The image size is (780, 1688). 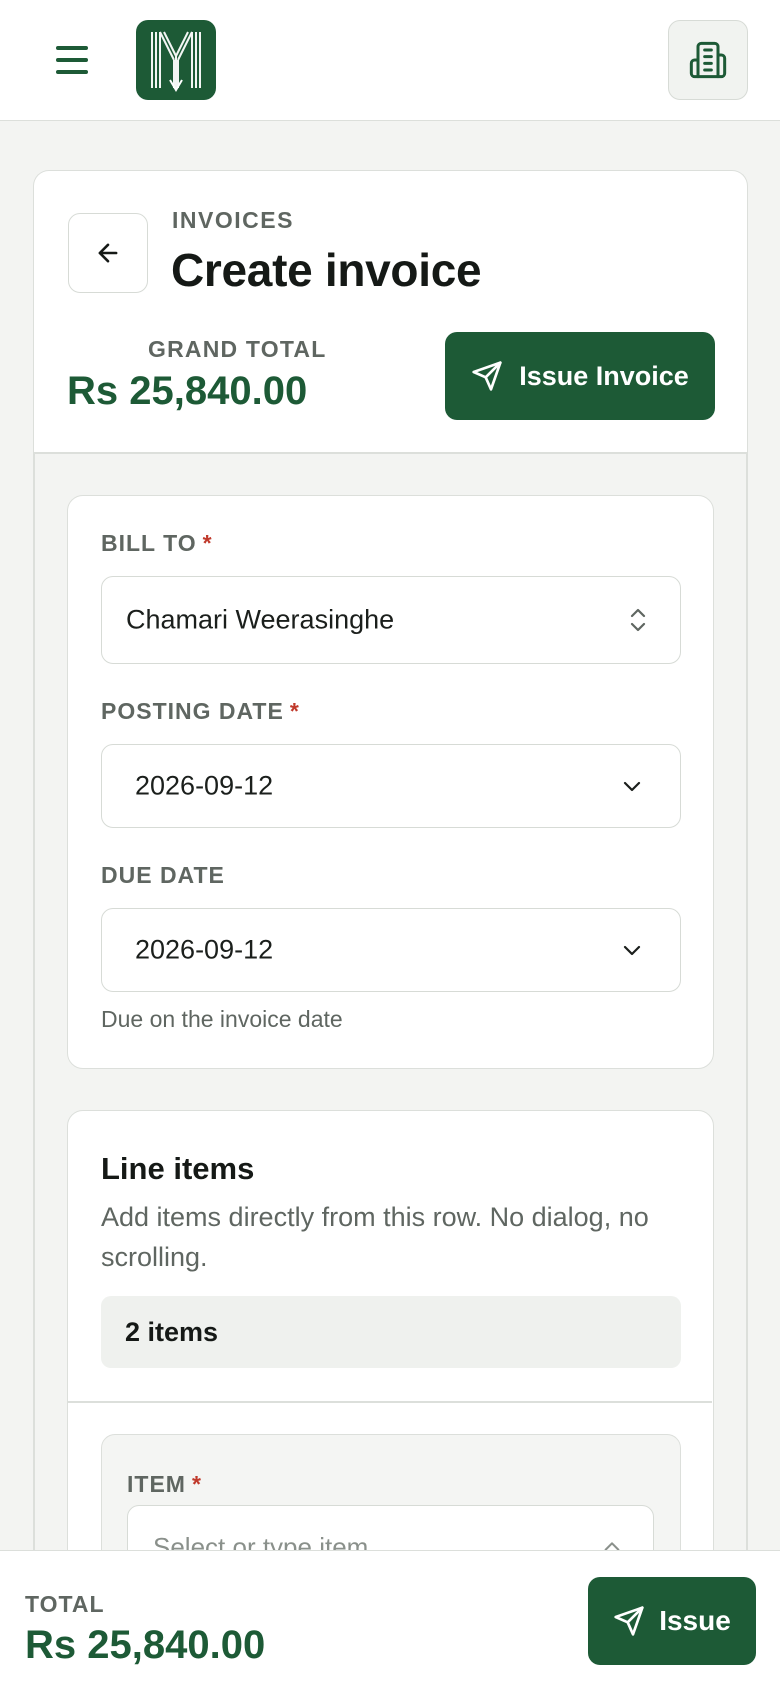 I want to click on posting-date-value: 2026-09-12, so click(x=204, y=785).